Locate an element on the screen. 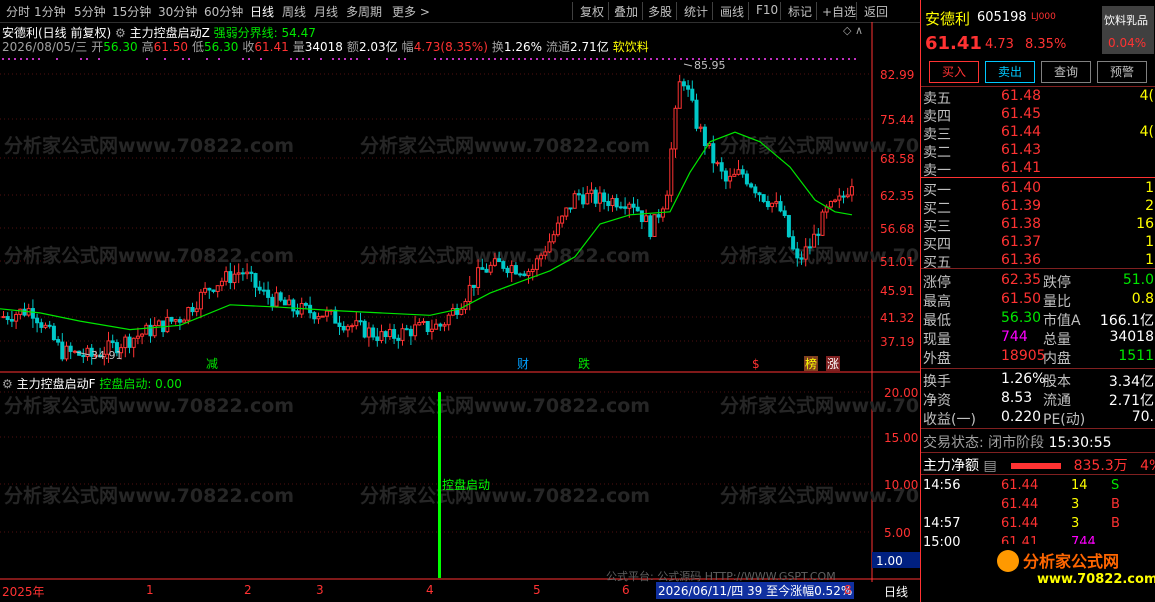 The image size is (1155, 602). sub-chart-title: 主力控盘启动F is located at coordinates (56, 384).